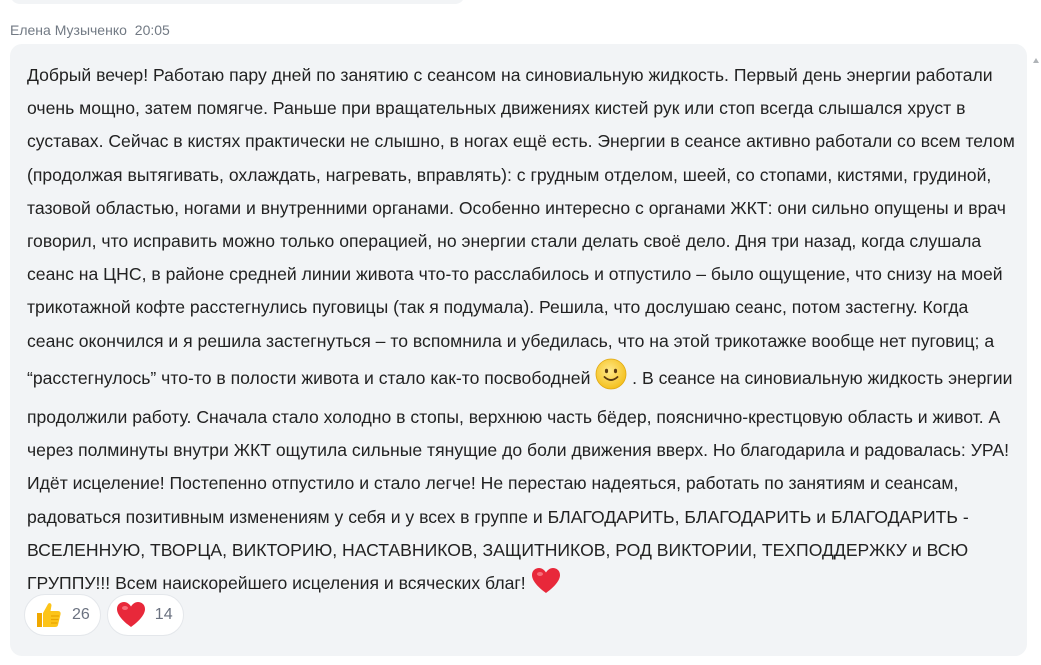 This screenshot has height=665, width=1041. What do you see at coordinates (1036, 350) in the screenshot?
I see `scrollbar` at bounding box center [1036, 350].